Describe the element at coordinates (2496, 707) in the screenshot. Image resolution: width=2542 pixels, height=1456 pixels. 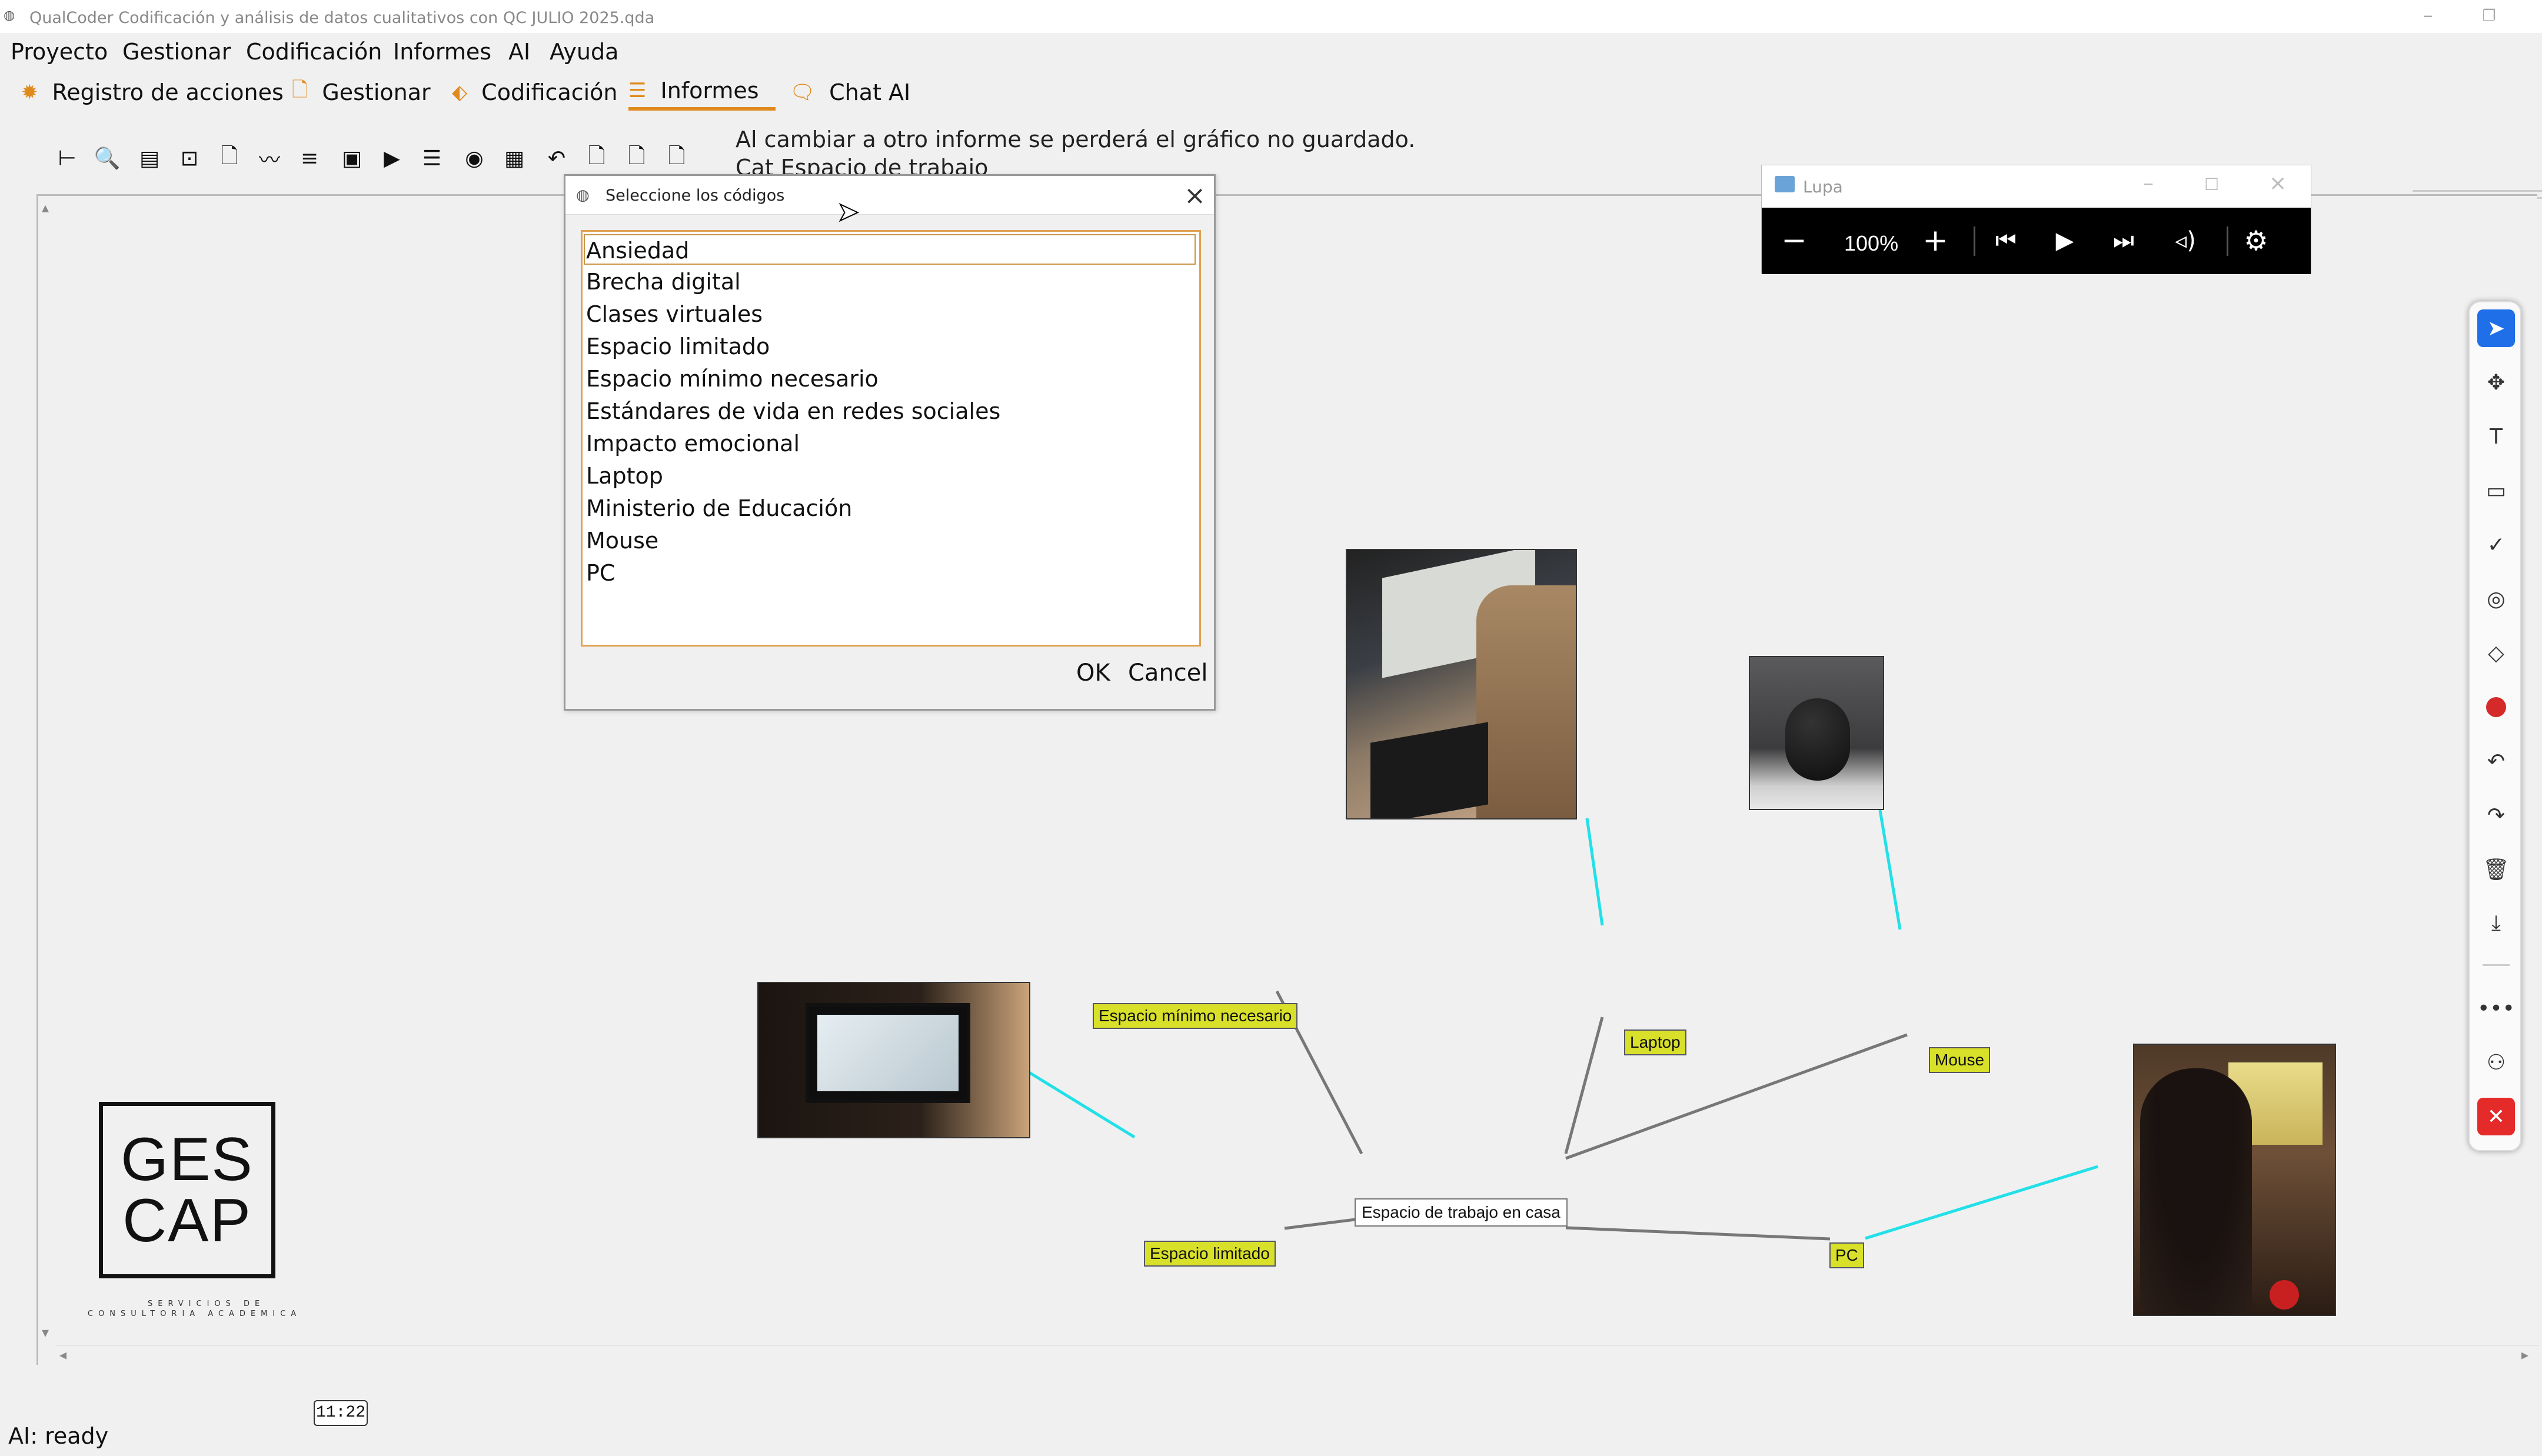
I see `record-icon` at that location.